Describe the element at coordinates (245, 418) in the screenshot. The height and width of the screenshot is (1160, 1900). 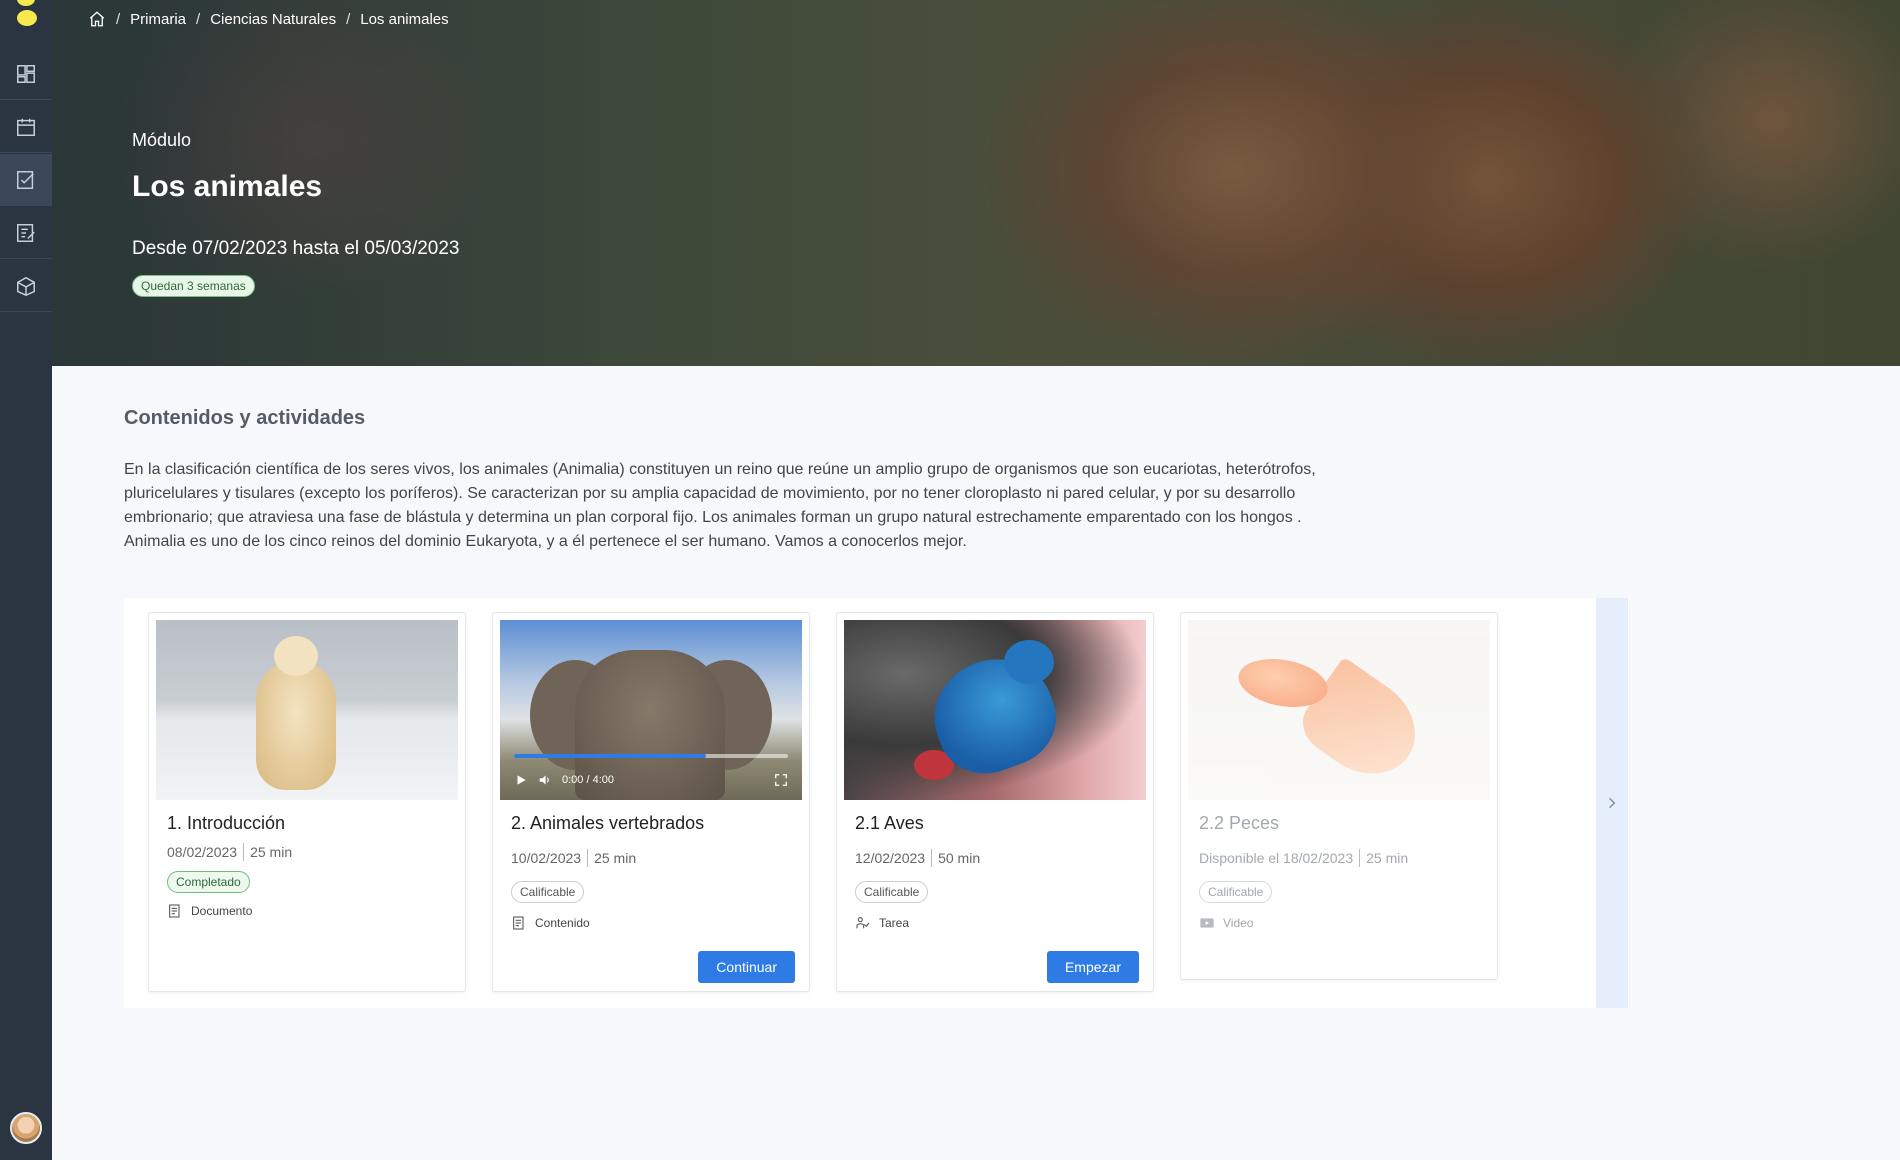
I see `section-title: Contenidos y actividades` at that location.